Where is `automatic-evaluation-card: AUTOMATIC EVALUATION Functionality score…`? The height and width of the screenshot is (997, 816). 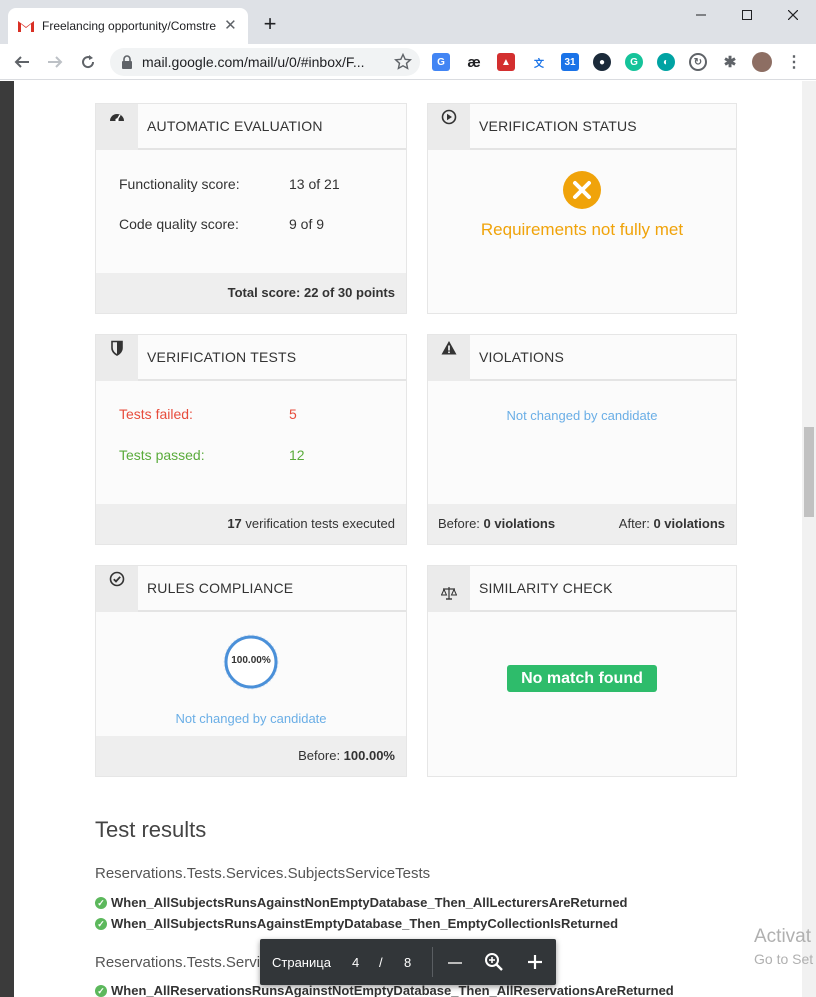
automatic-evaluation-card: AUTOMATIC EVALUATION Functionality score… is located at coordinates (251, 208).